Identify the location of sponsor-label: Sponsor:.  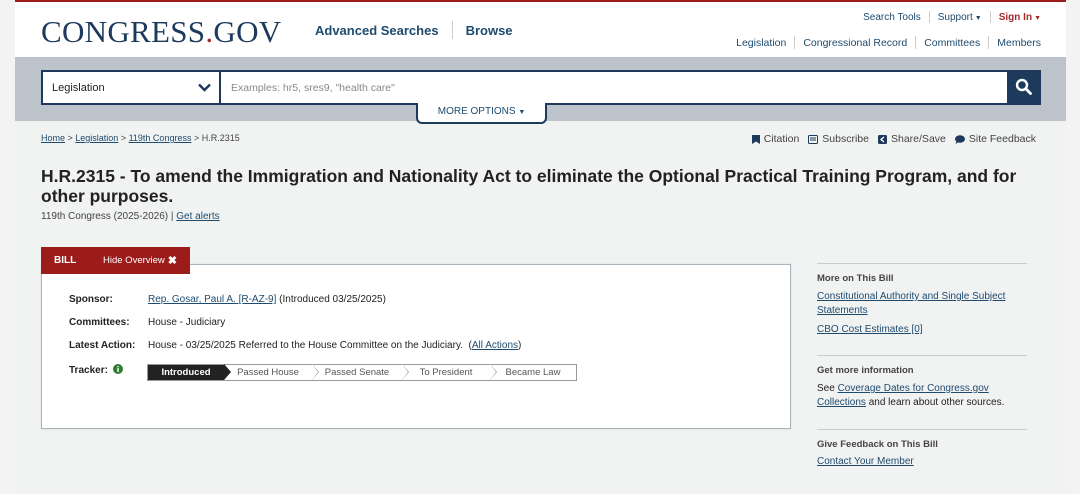
(91, 299).